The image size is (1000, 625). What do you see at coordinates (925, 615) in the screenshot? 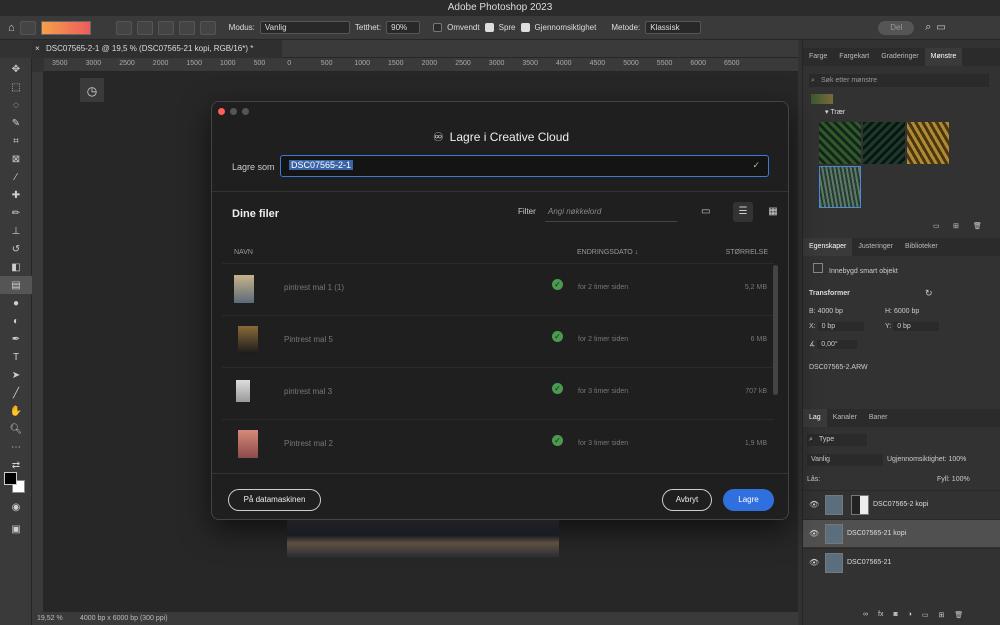
I see `folder-icon: ▭` at bounding box center [925, 615].